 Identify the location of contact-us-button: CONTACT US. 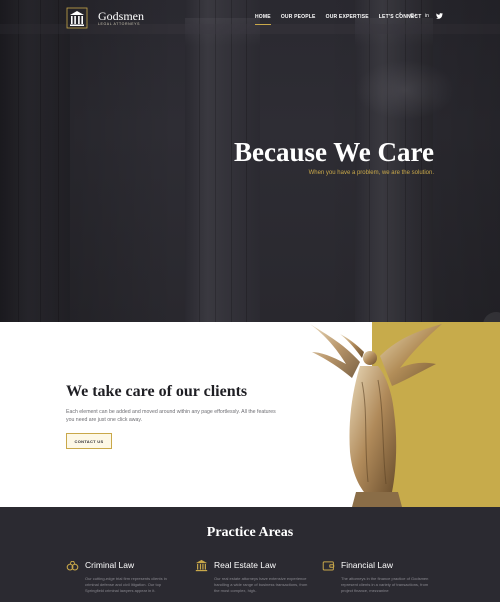
(89, 441).